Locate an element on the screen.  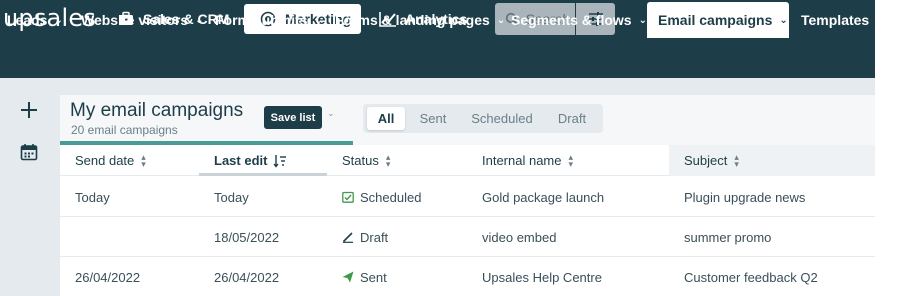
subnav-form-submits: Form submits ⌄ is located at coordinates (269, 20).